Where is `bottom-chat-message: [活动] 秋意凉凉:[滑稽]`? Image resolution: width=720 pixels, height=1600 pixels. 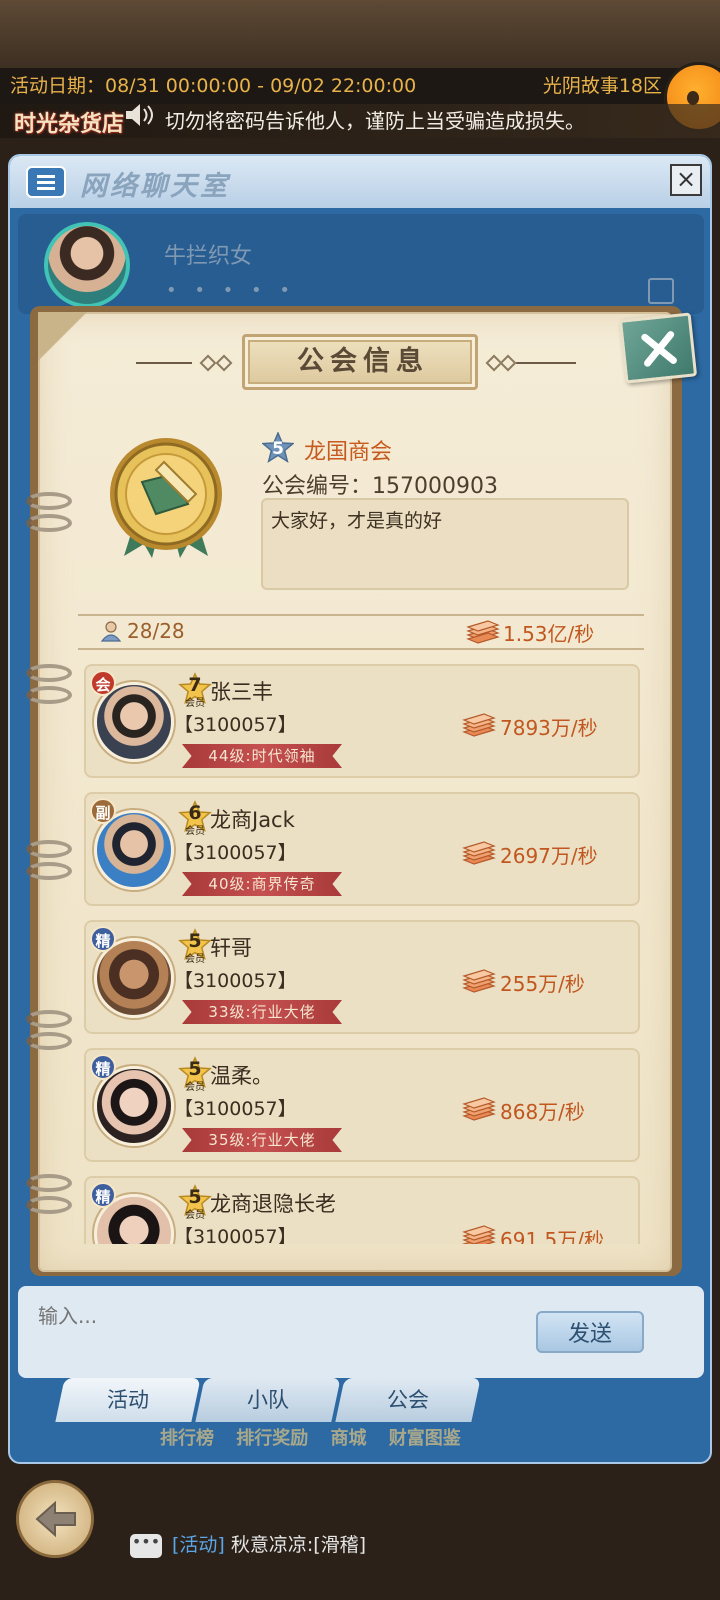
bottom-chat-message: [活动] 秋意凉凉:[滑稽] is located at coordinates (269, 1543).